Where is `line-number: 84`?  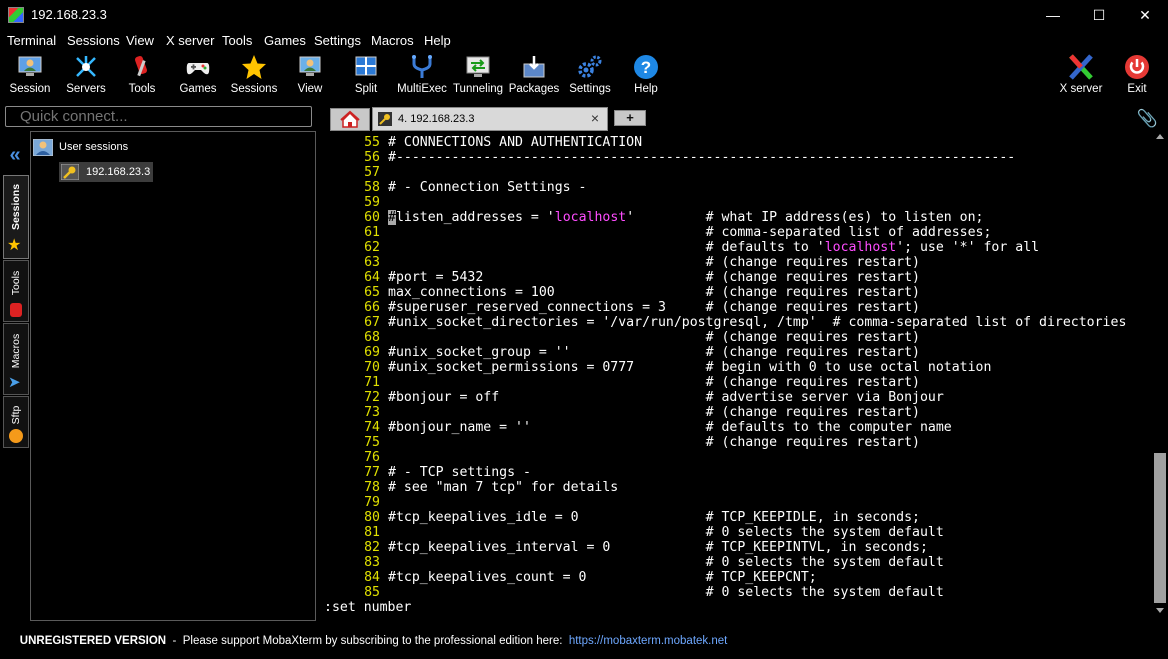
line-number: 84 is located at coordinates (372, 577).